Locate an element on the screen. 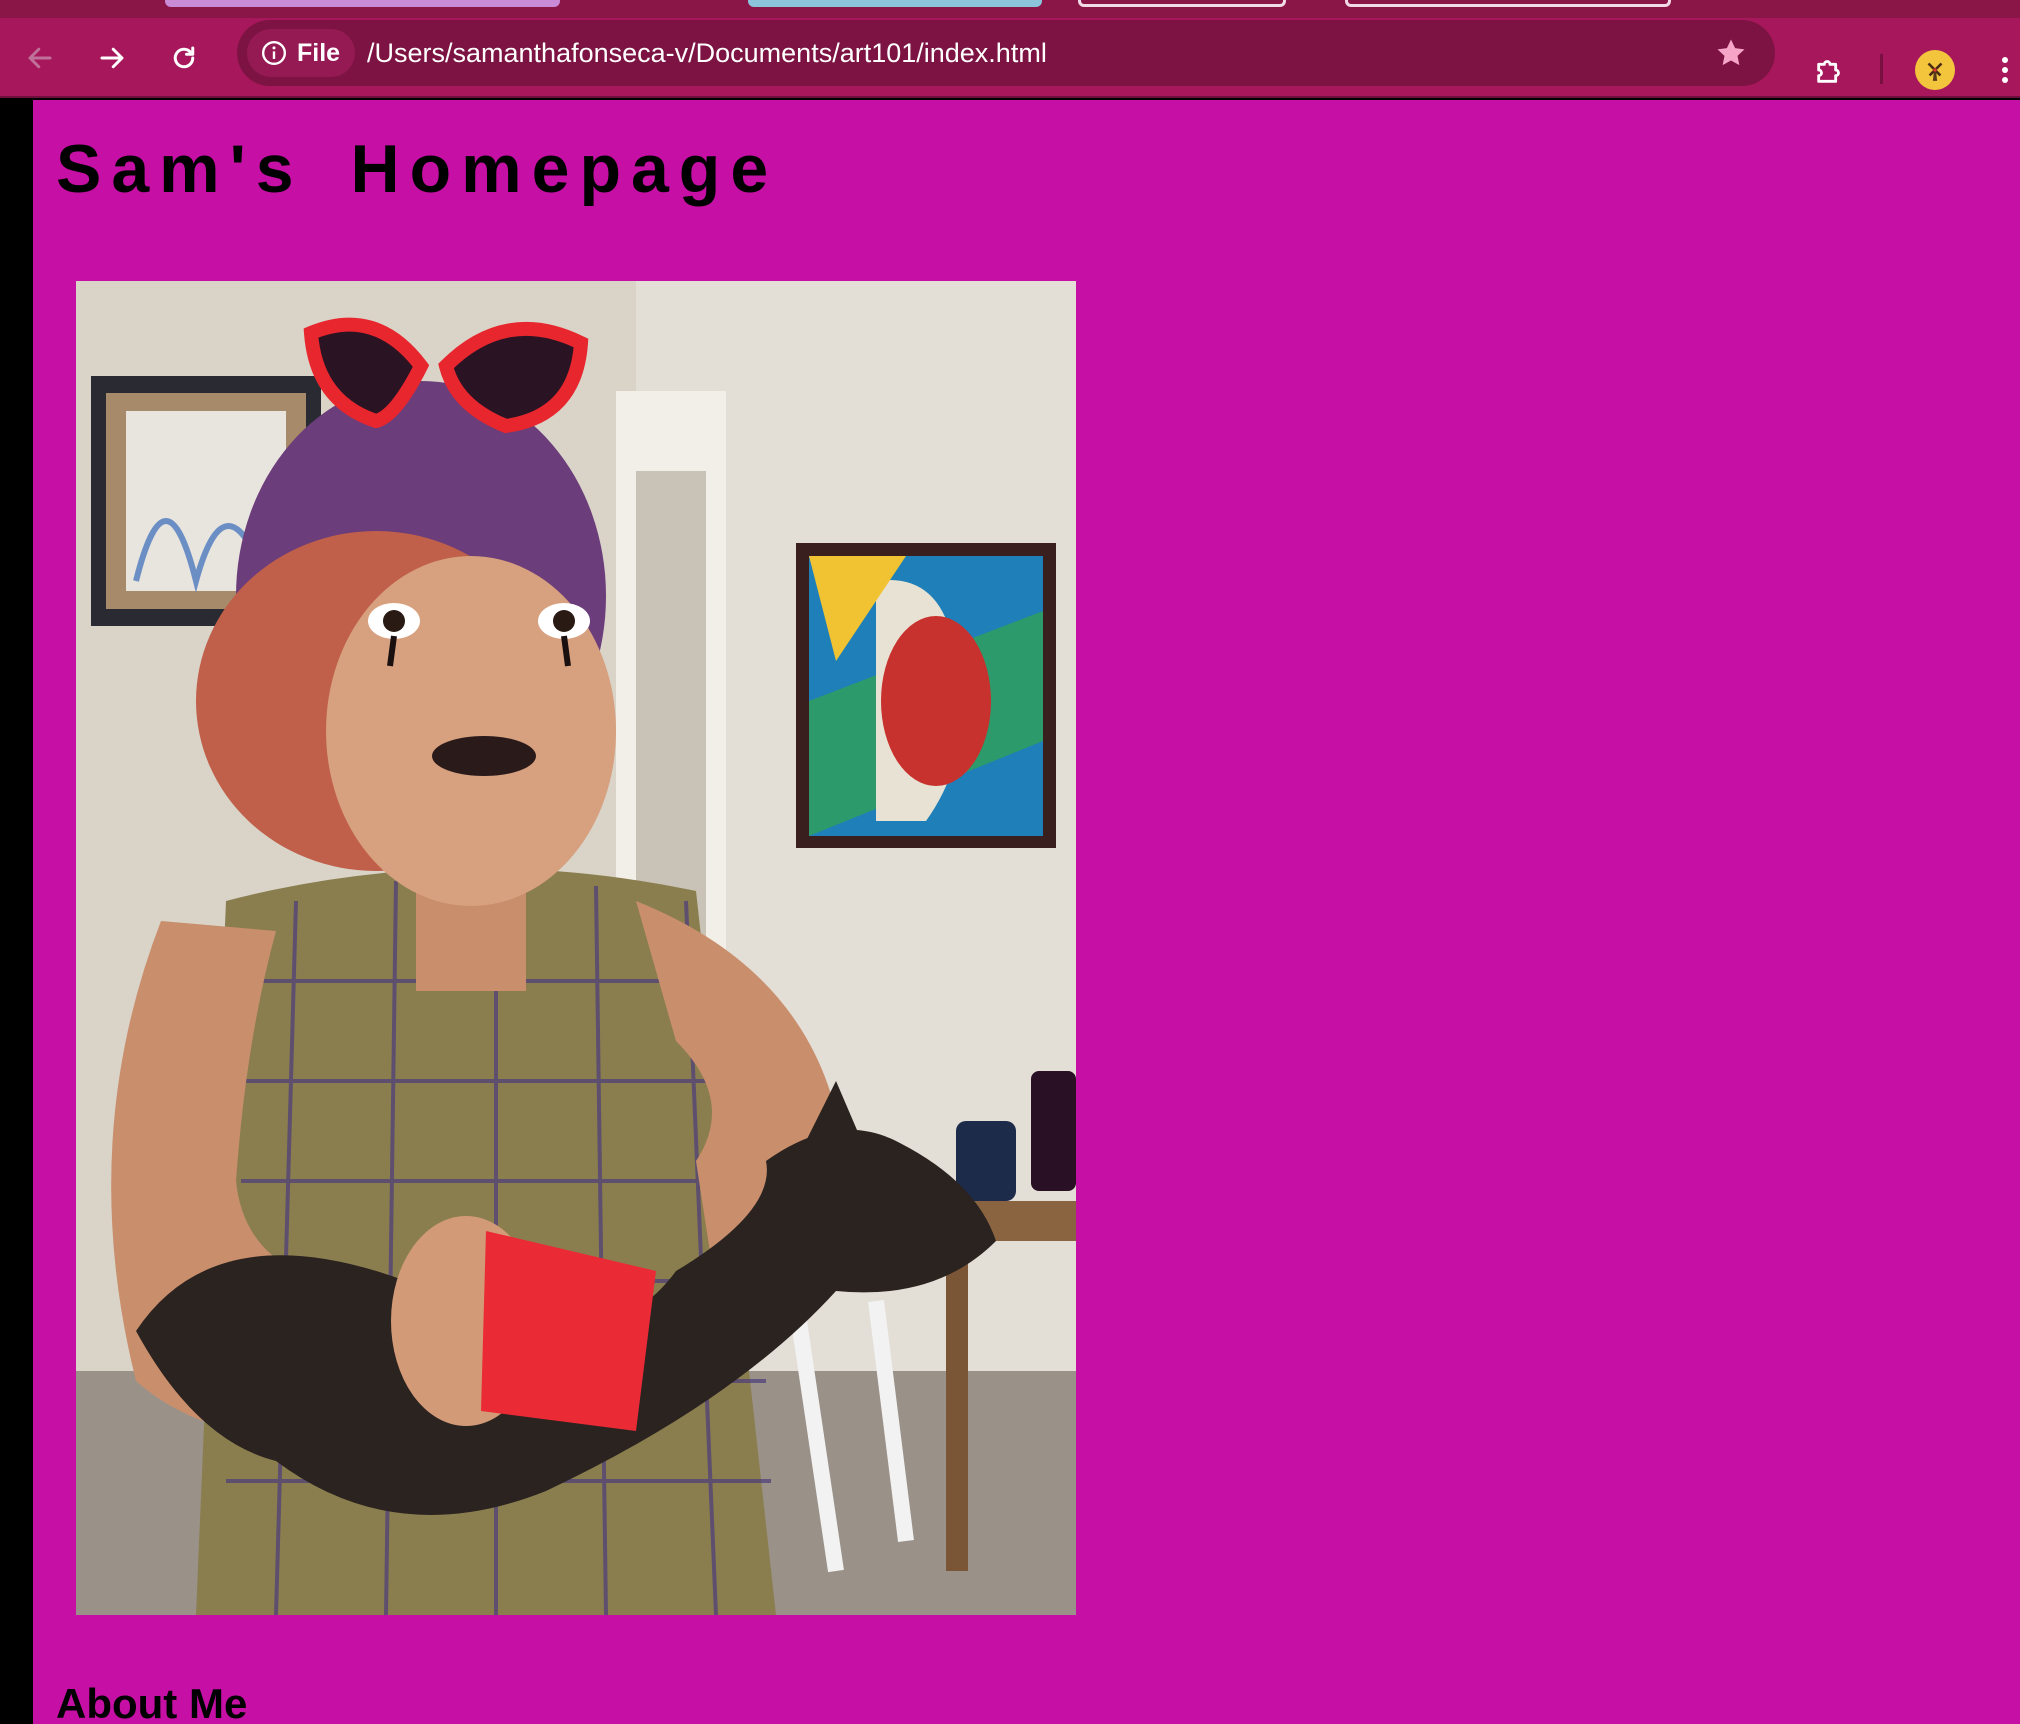 Image resolution: width=2020 pixels, height=1724 pixels. extensions-button is located at coordinates (1830, 70).